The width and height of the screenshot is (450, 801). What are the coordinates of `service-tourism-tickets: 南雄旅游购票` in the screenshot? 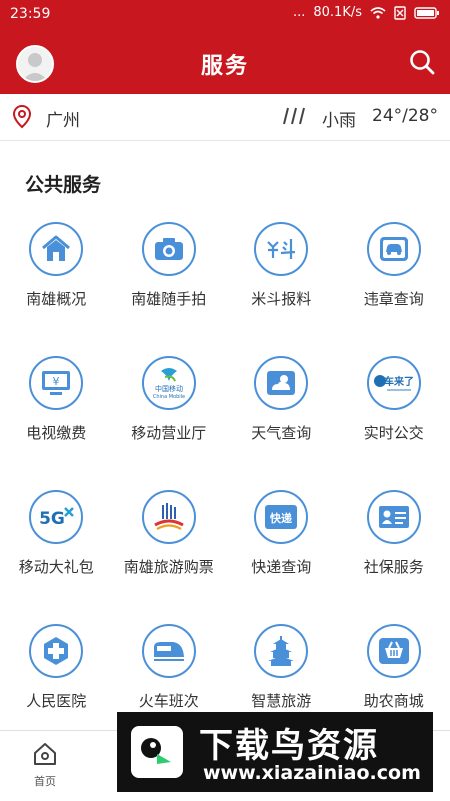 It's located at (169, 557).